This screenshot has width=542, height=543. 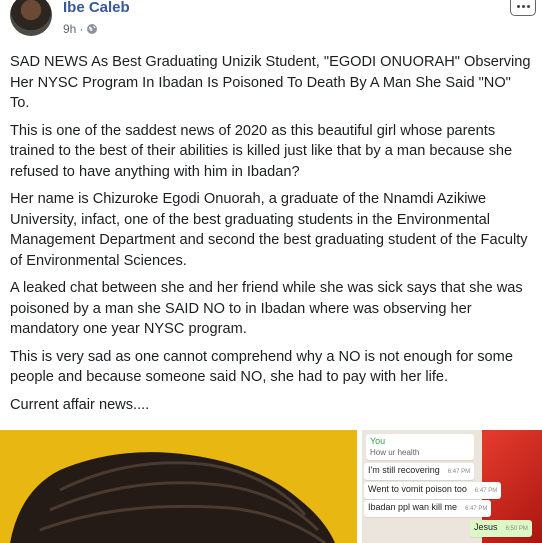 I want to click on chat-message-sent: Jesus 6:50 PM, so click(x=501, y=528).